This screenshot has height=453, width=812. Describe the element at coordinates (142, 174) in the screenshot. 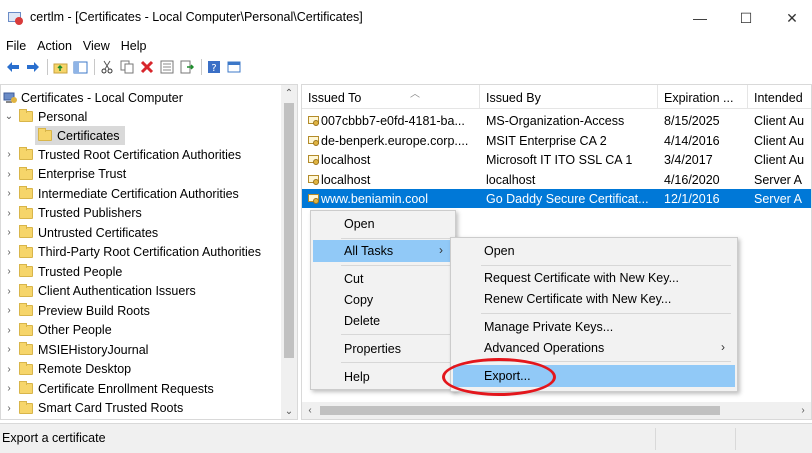

I see `tree-item: › Enterprise Trust` at that location.